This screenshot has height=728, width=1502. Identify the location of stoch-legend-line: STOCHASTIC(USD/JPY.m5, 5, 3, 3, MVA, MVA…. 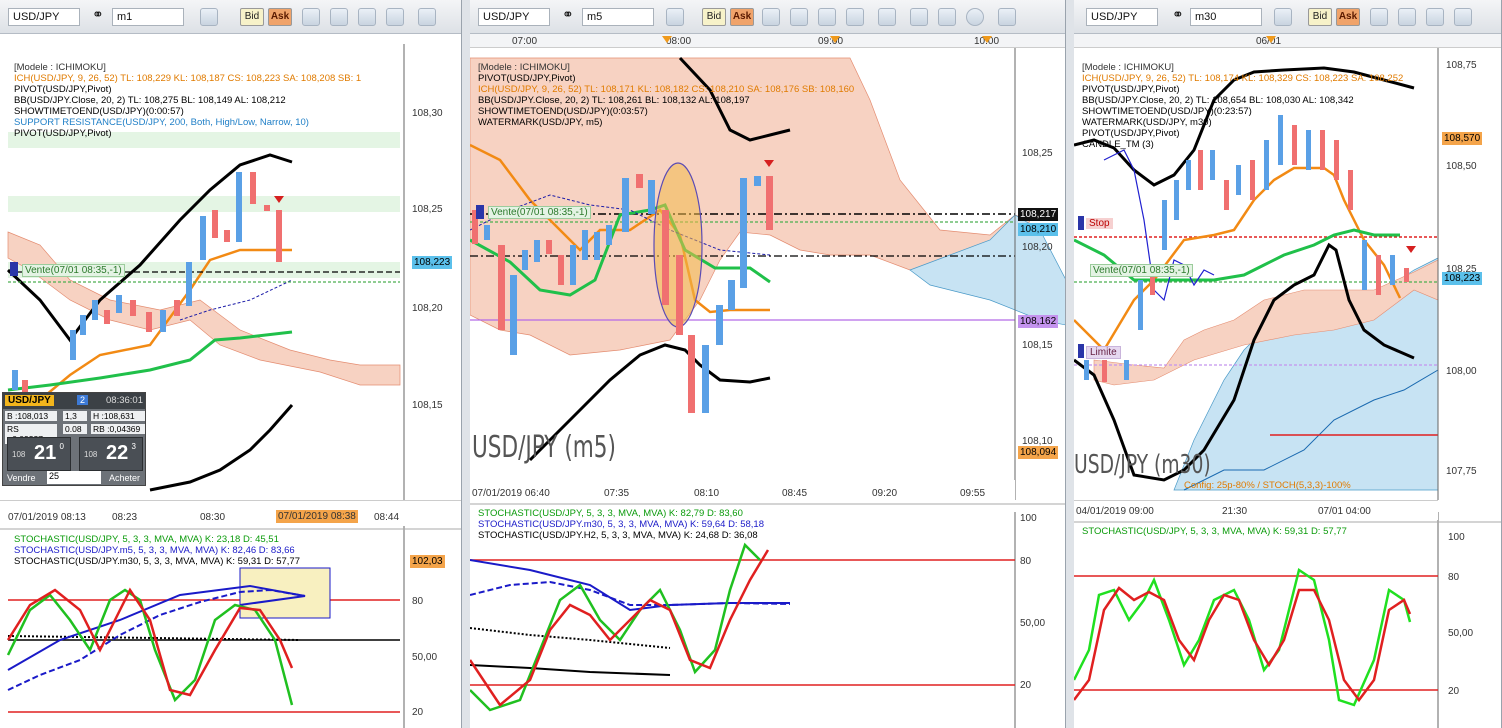
(157, 550).